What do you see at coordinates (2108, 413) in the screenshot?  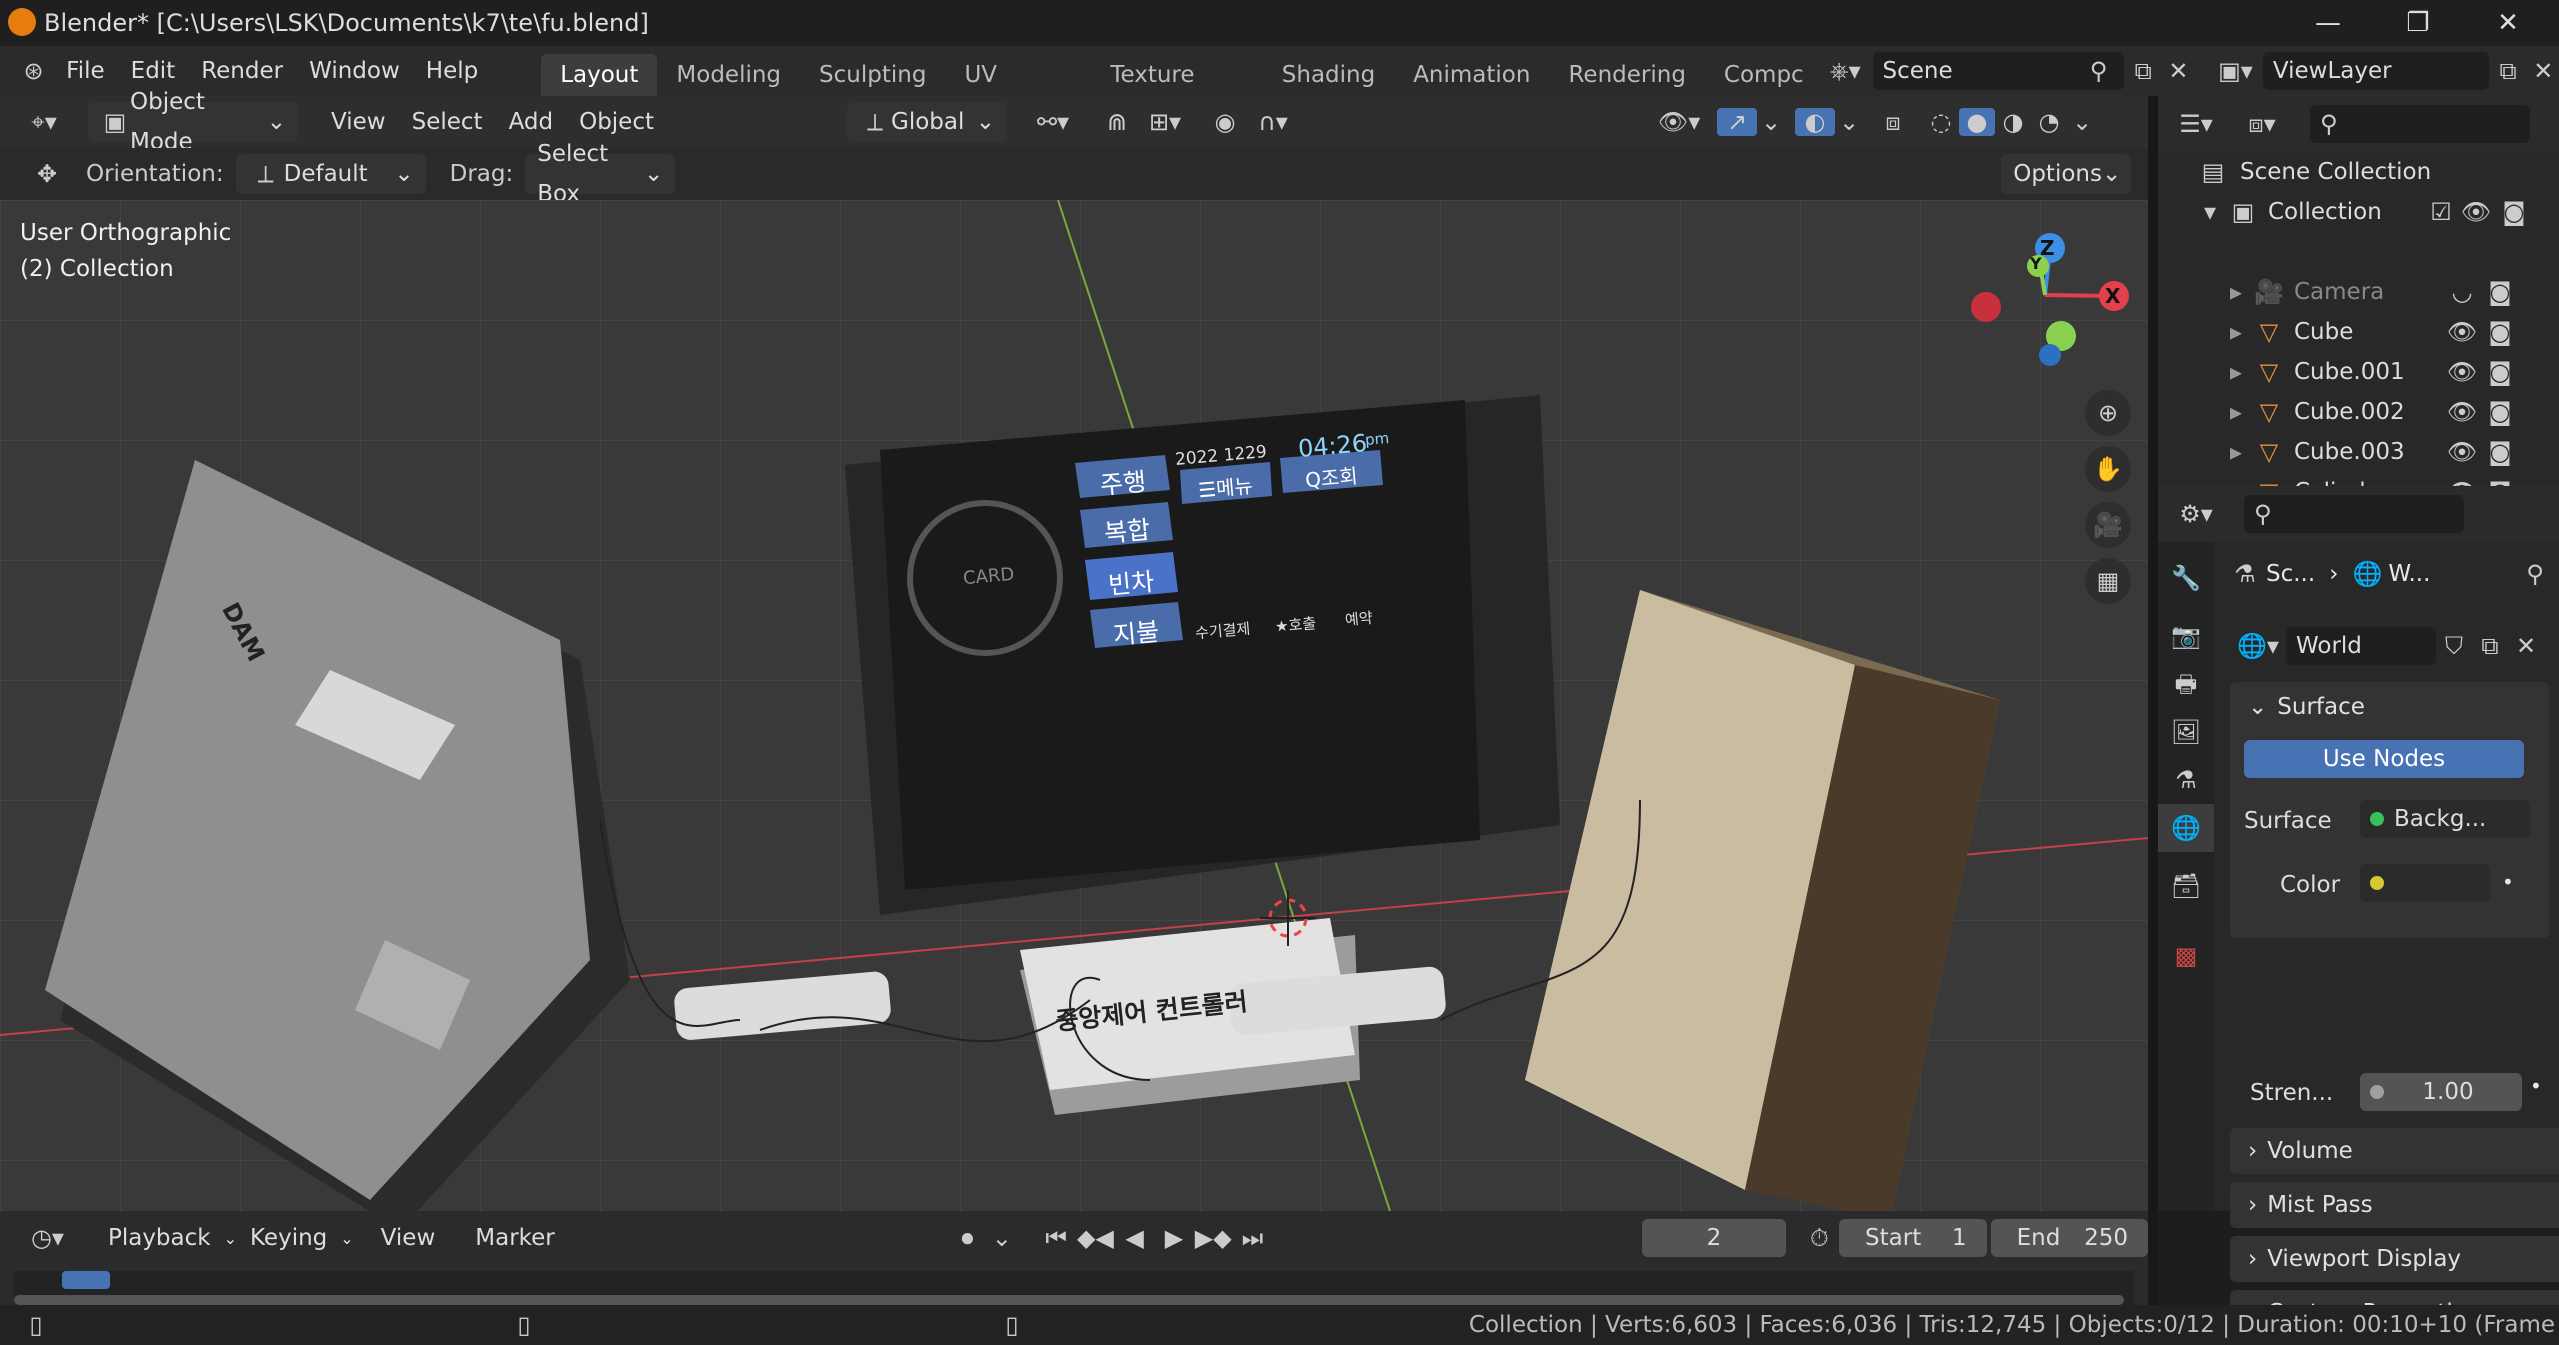 I see `zoom-icon: ⊕` at bounding box center [2108, 413].